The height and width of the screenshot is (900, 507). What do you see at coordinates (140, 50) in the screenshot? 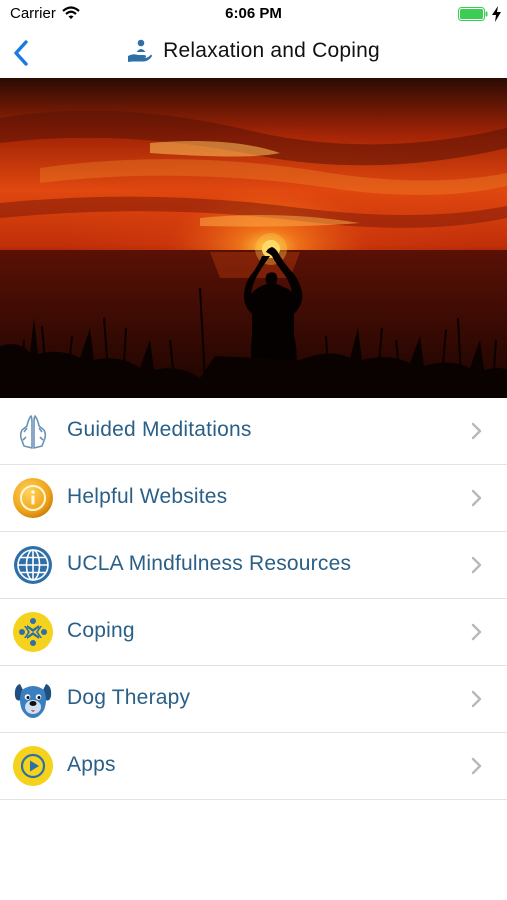
I see `hand-holding-person-icon` at bounding box center [140, 50].